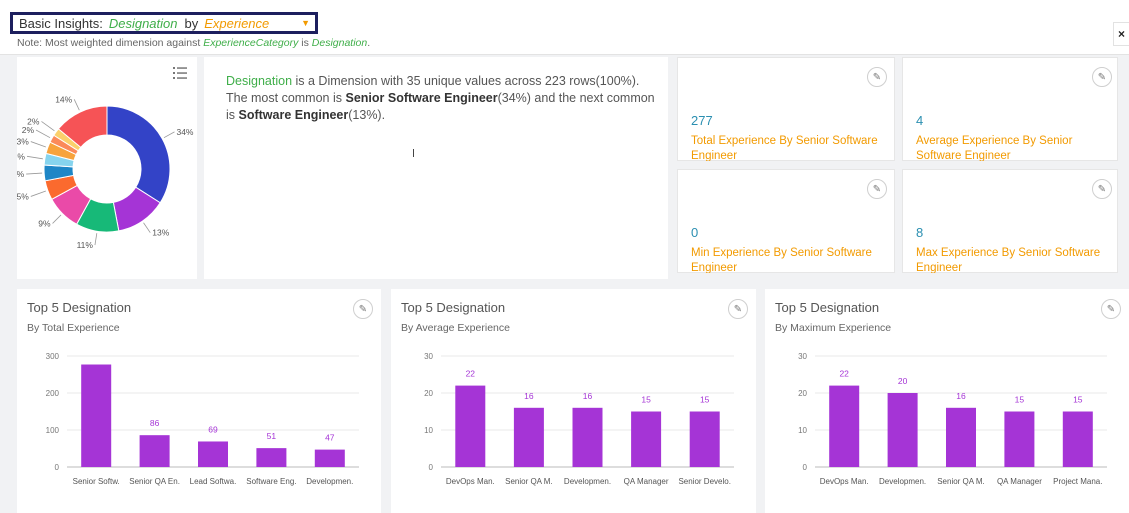 The width and height of the screenshot is (1129, 513). I want to click on donut-percent-label: 3%, so click(23, 142).